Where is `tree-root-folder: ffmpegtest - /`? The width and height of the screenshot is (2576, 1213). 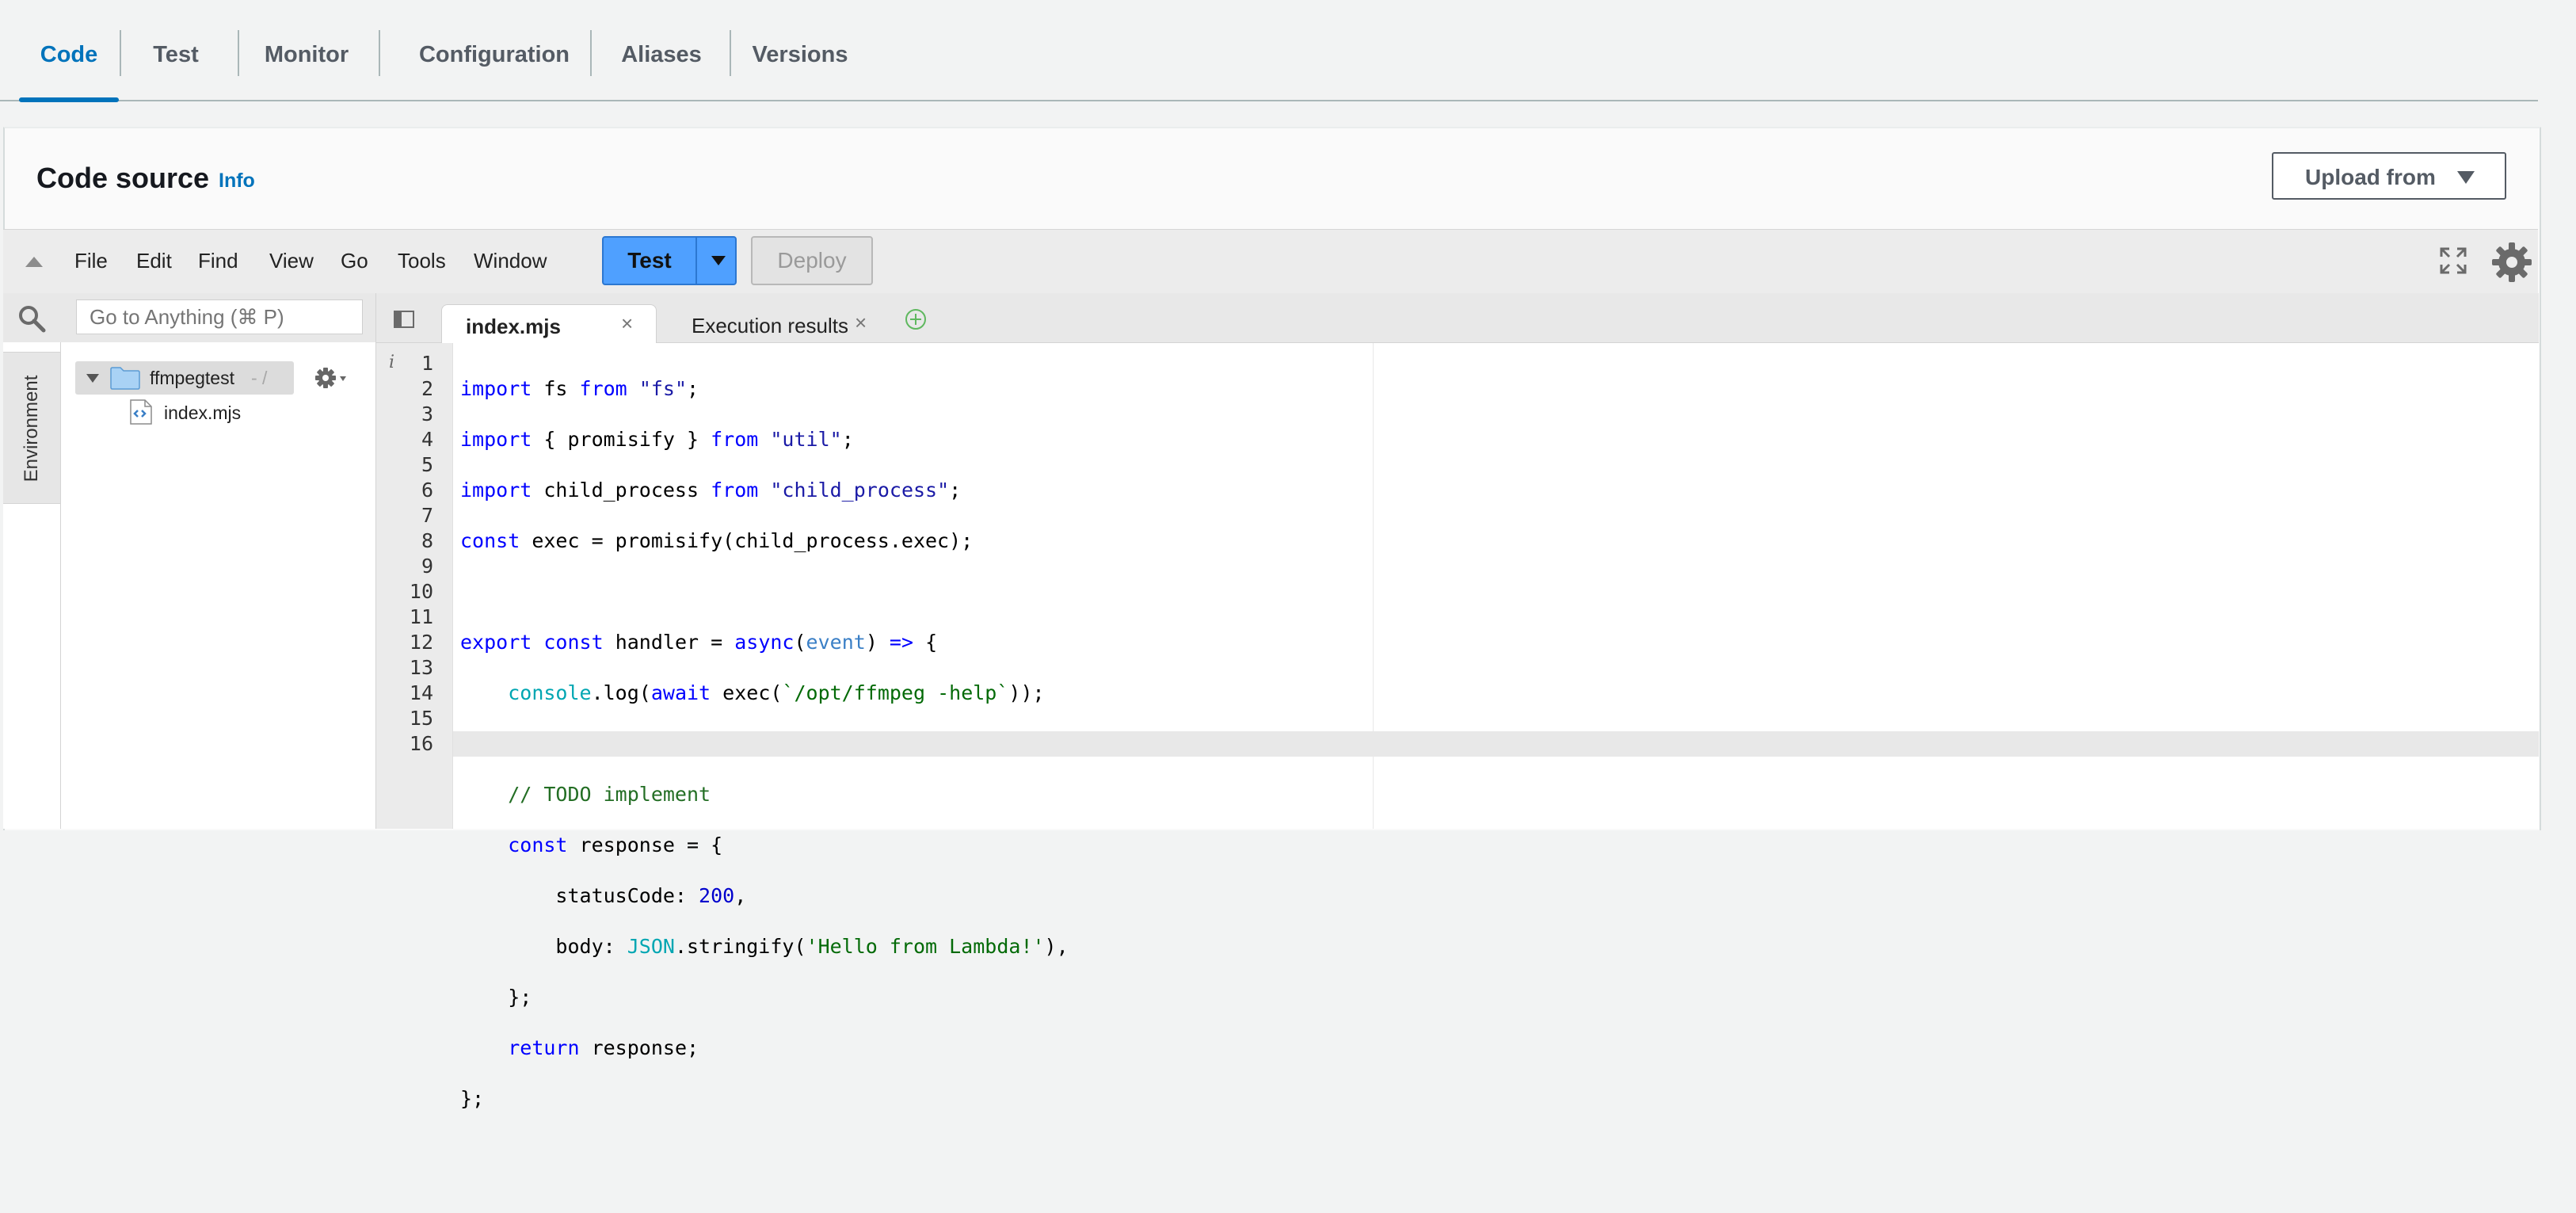
tree-root-folder: ffmpegtest - / is located at coordinates (185, 378).